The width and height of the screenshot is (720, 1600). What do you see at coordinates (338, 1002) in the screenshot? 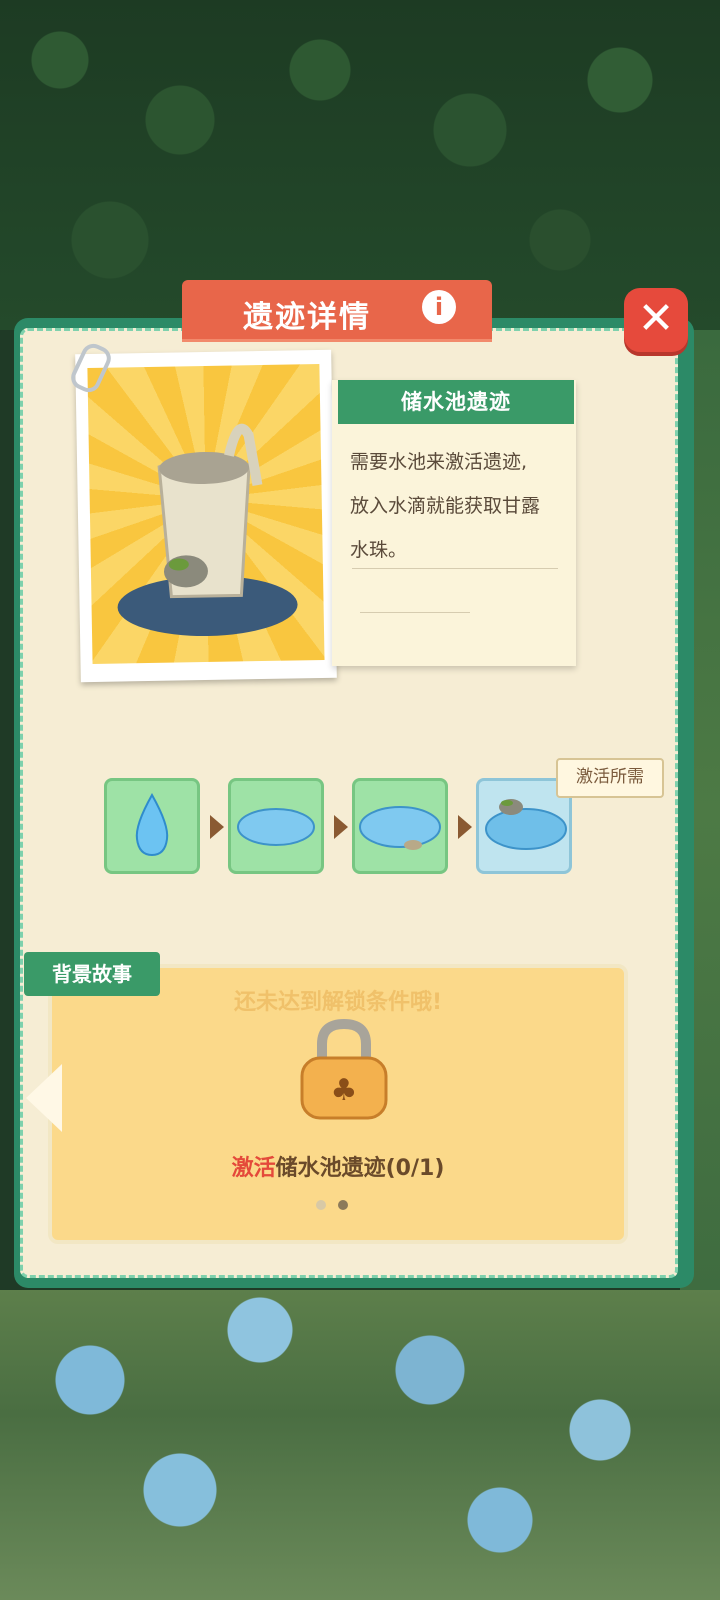
I see `locked-message: 还未达到解锁条件哦!` at bounding box center [338, 1002].